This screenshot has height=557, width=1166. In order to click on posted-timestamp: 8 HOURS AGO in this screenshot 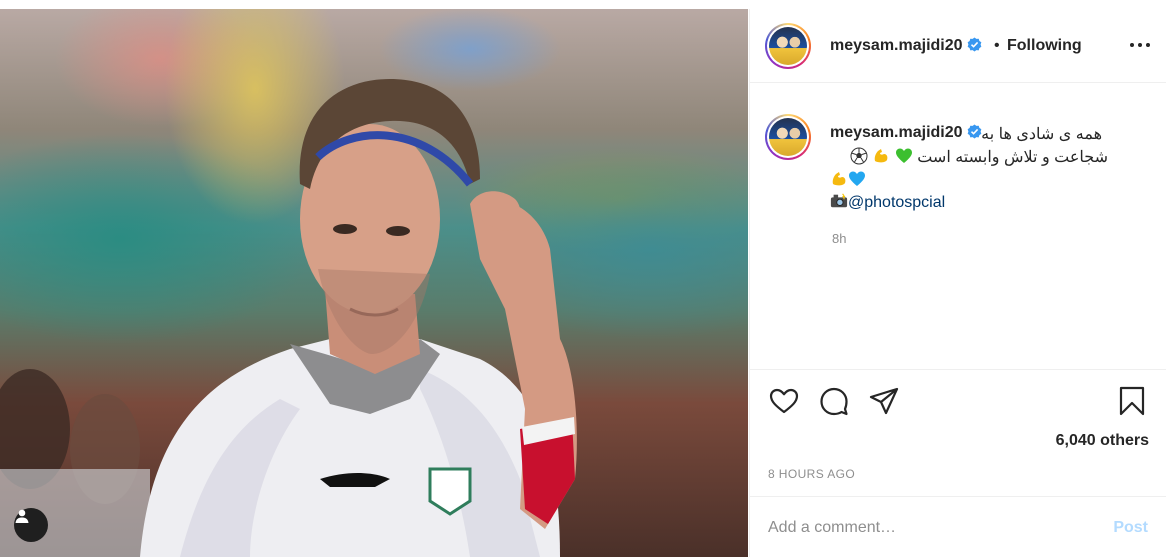, I will do `click(811, 474)`.